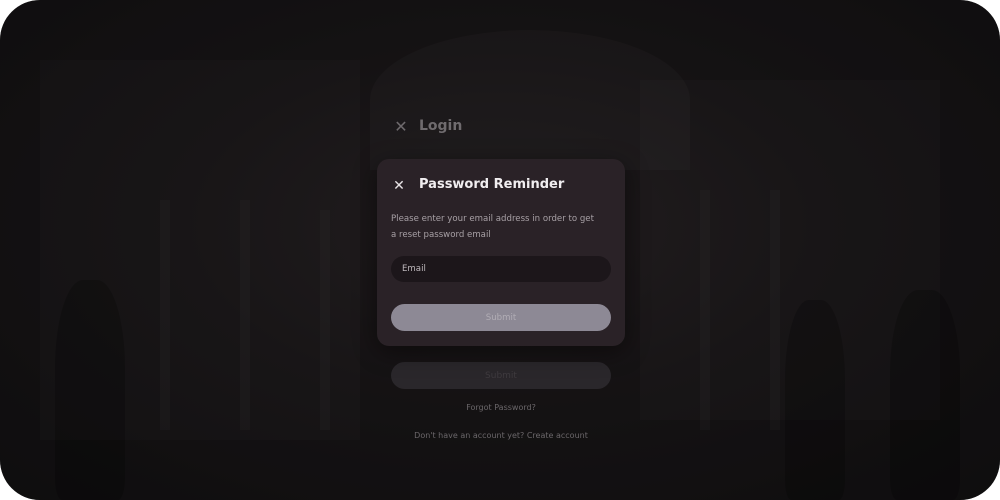  Describe the element at coordinates (401, 127) in the screenshot. I see `login-close-icon: ✕` at that location.